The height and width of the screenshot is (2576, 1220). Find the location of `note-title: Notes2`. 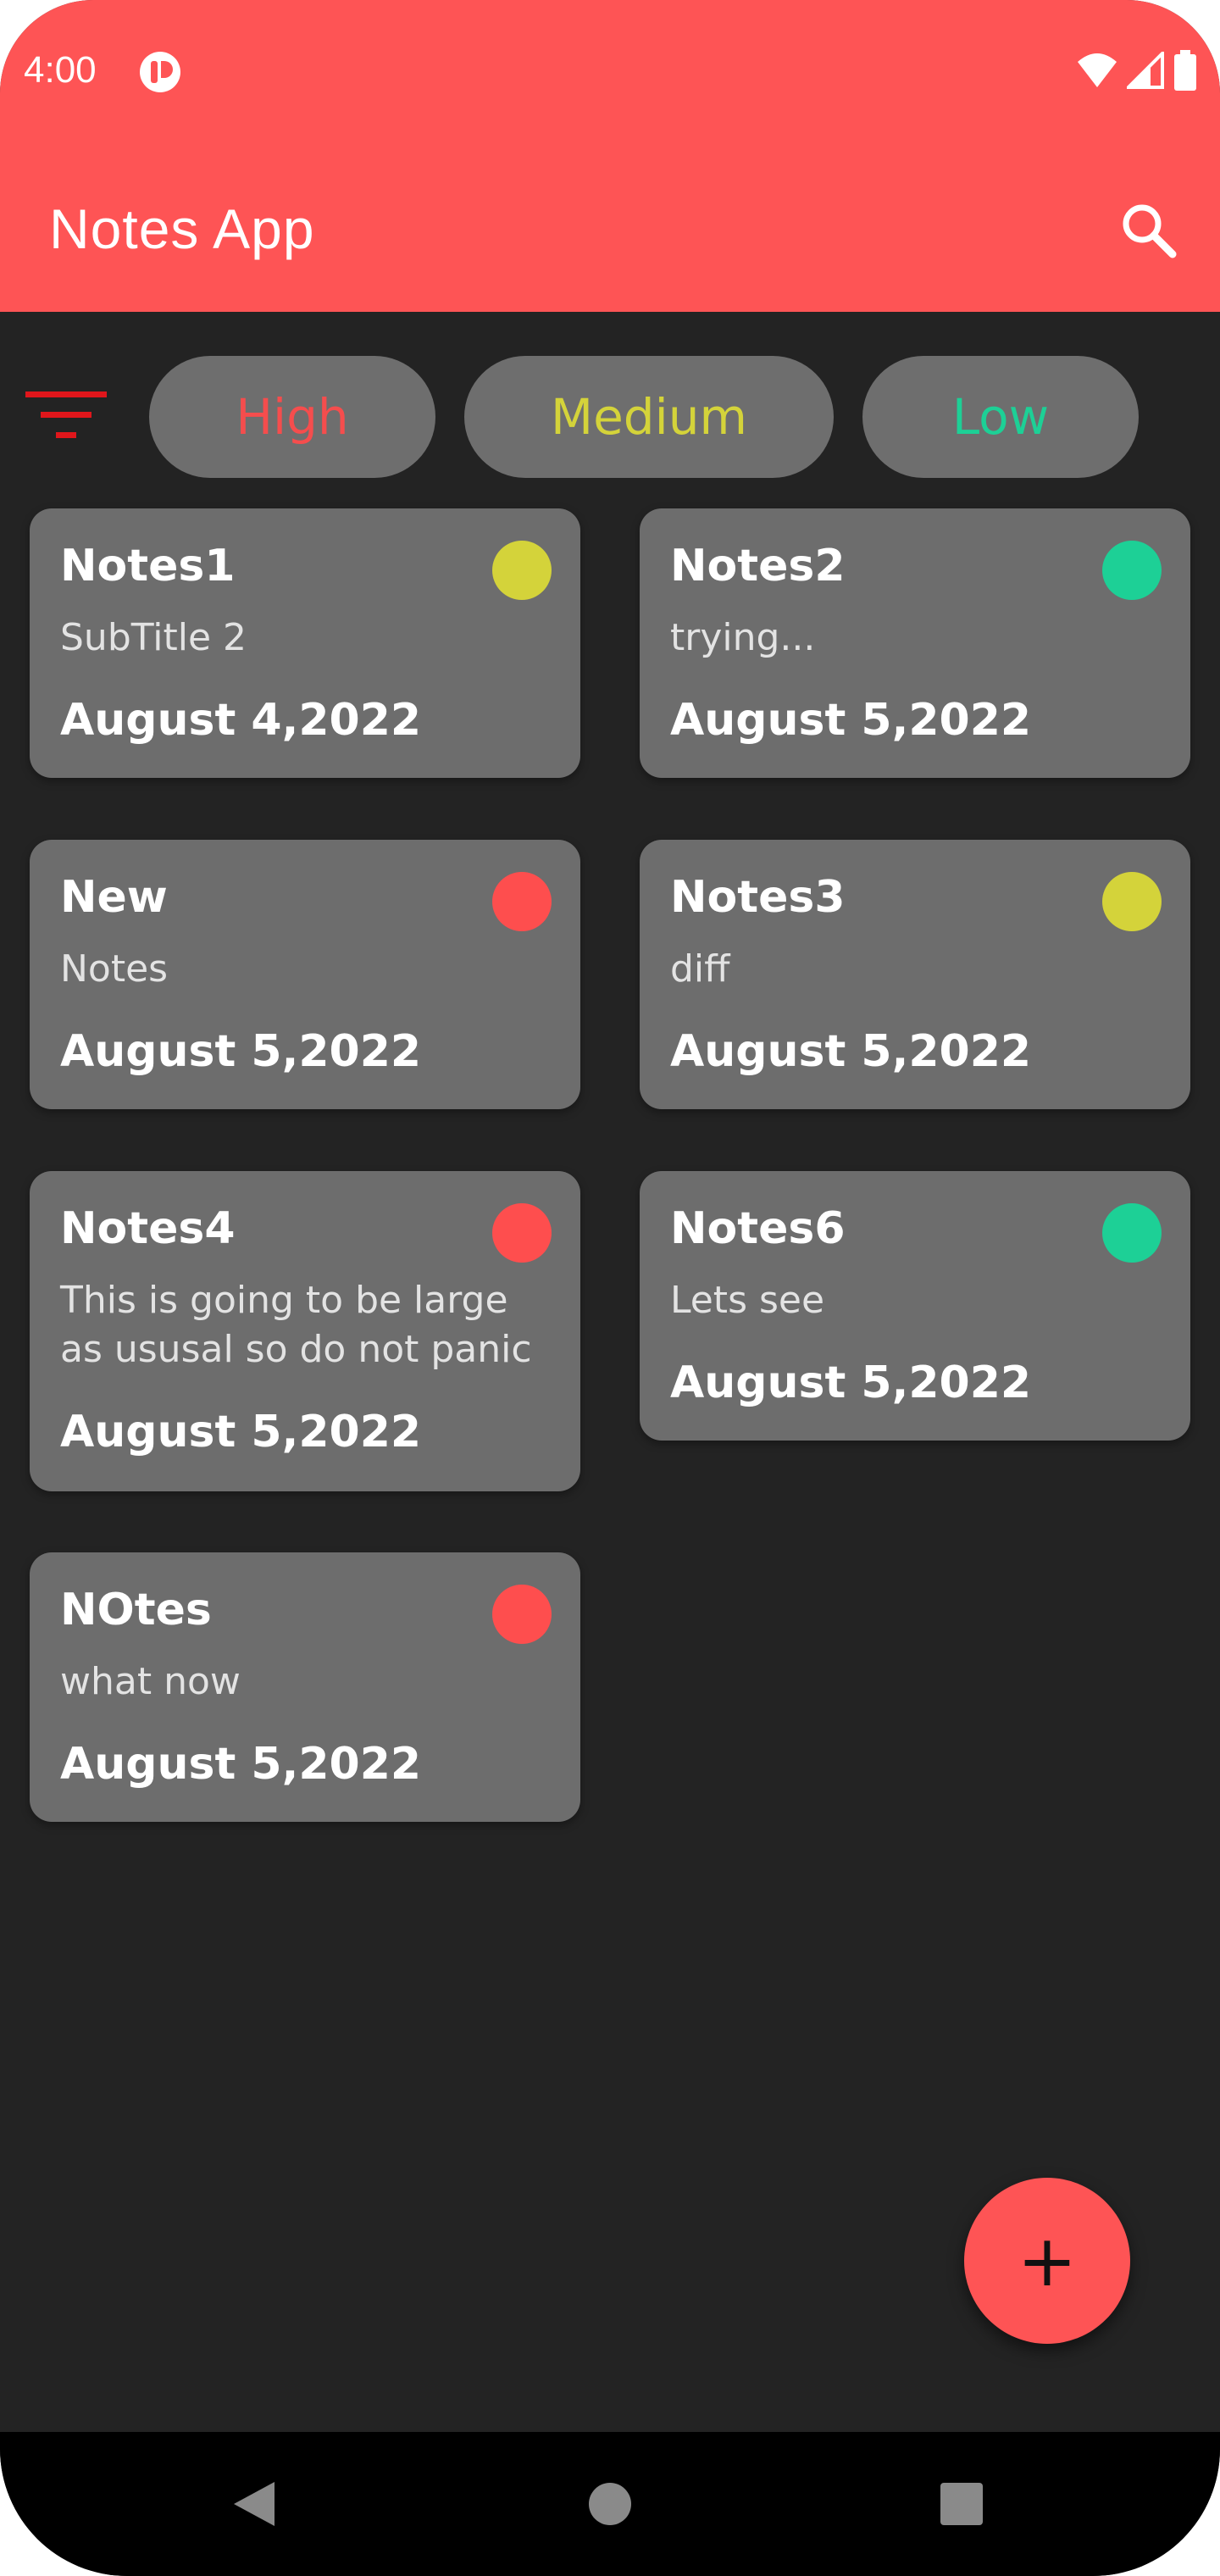

note-title: Notes2 is located at coordinates (758, 566).